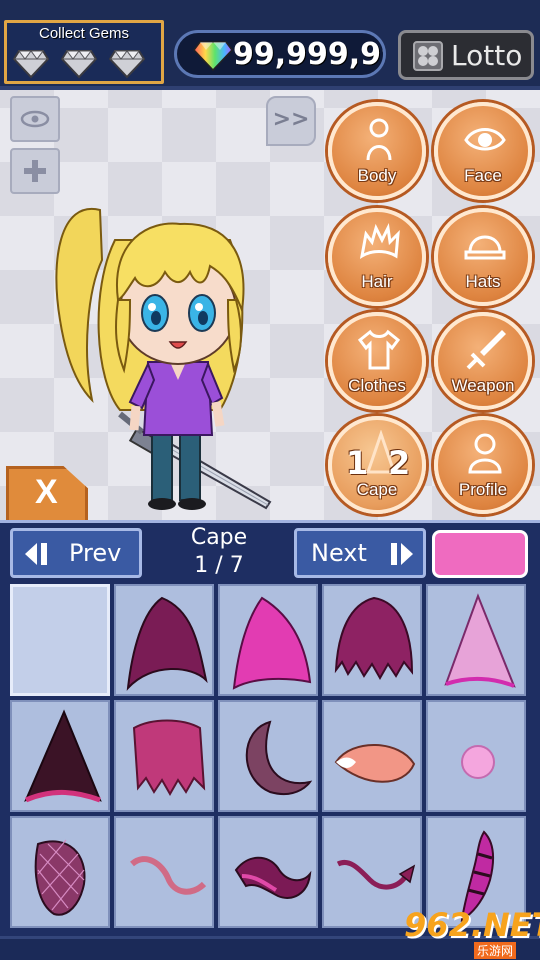 The height and width of the screenshot is (960, 540). I want to click on moon-item-icon, so click(279, 757).